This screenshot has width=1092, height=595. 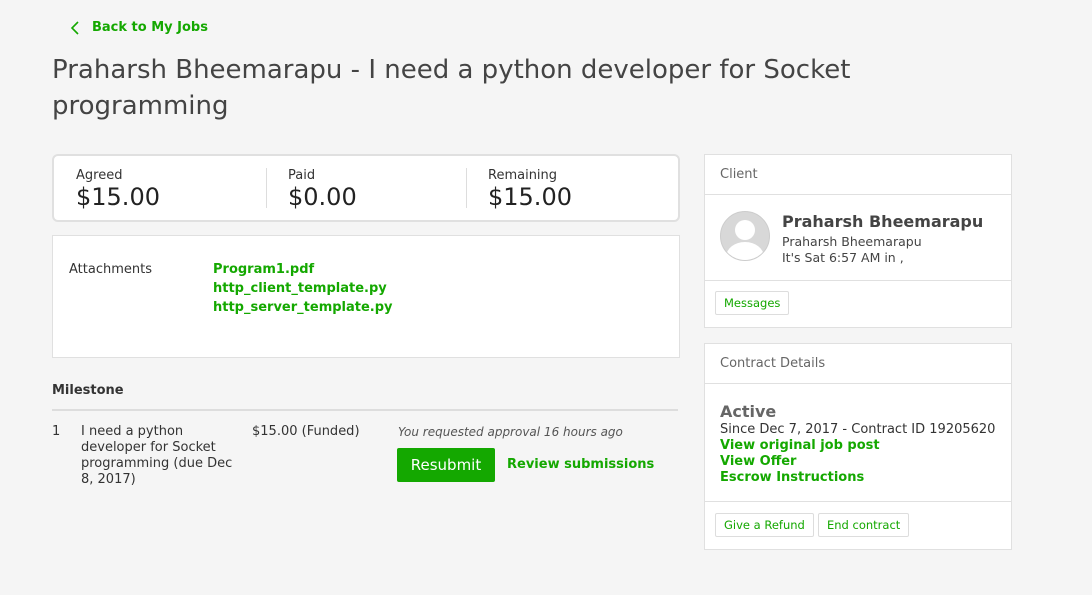 I want to click on attachments-label: Attachments, so click(x=110, y=269).